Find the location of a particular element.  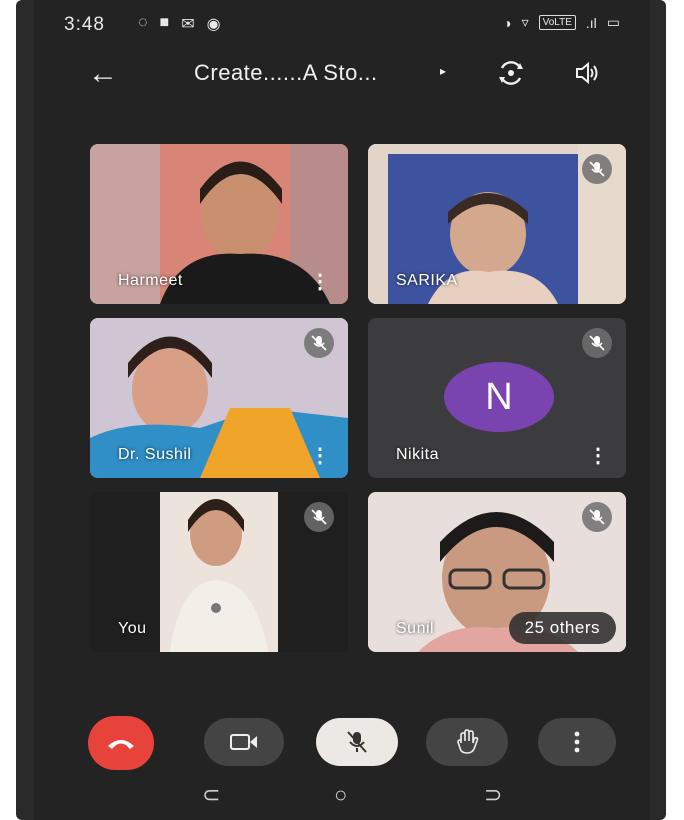

hand-icon is located at coordinates (468, 741).